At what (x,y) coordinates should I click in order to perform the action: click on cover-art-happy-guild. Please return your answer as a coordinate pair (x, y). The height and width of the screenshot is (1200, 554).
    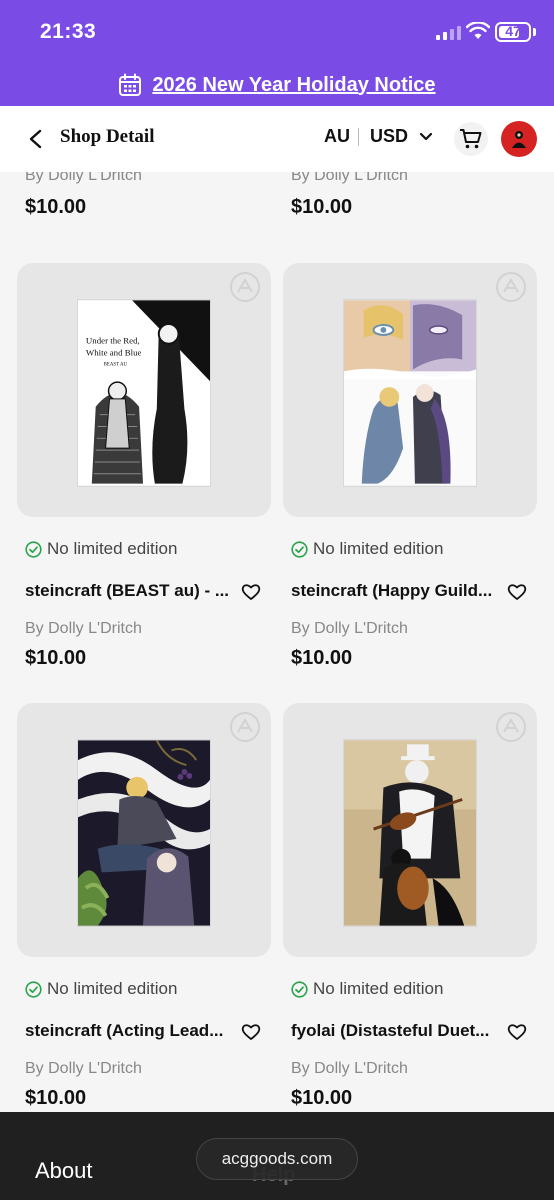
    Looking at the image, I should click on (410, 393).